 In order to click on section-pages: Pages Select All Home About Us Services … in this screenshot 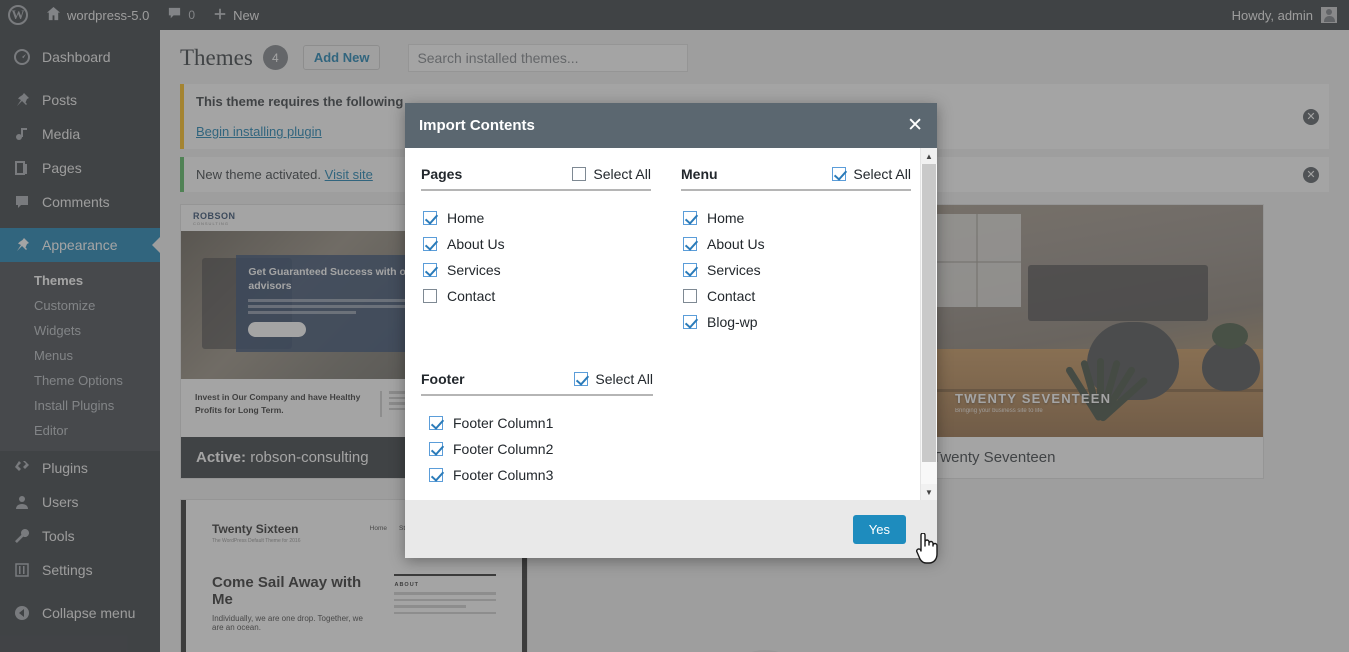, I will do `click(536, 250)`.